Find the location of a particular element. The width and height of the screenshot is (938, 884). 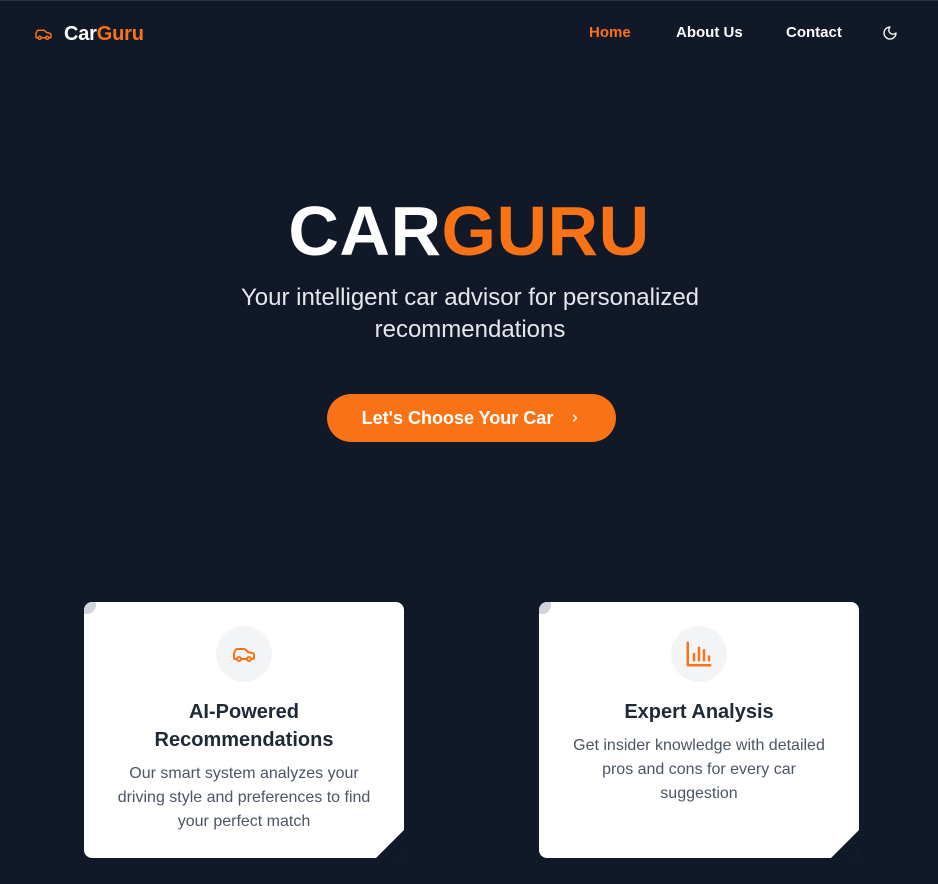

hero-title: CARGURU is located at coordinates (469, 231).